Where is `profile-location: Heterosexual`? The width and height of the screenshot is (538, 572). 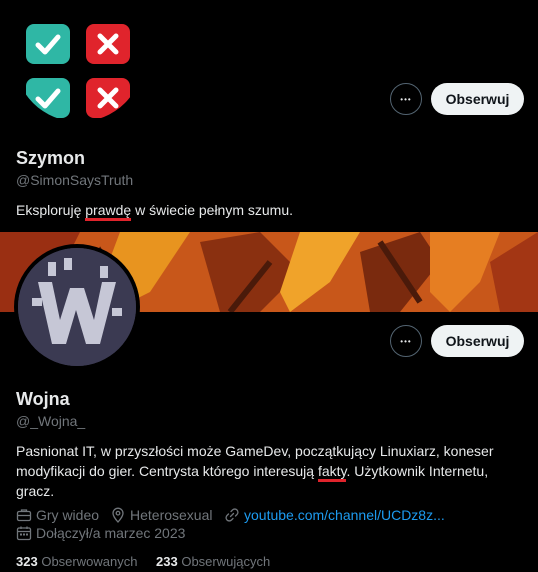
profile-location: Heterosexual is located at coordinates (161, 515).